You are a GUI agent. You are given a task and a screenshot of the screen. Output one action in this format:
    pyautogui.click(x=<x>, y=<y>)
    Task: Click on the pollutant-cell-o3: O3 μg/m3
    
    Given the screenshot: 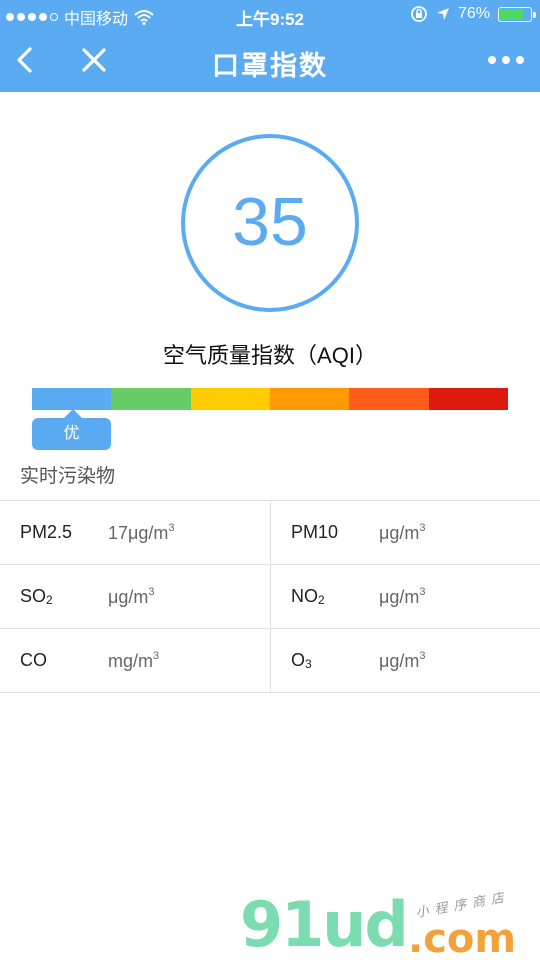 What is the action you would take?
    pyautogui.click(x=405, y=660)
    